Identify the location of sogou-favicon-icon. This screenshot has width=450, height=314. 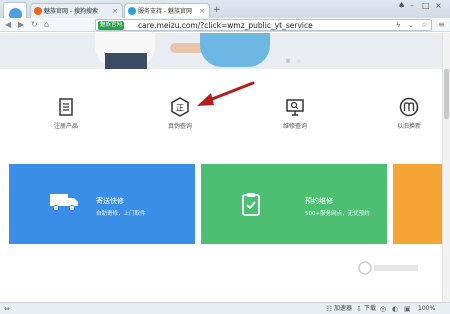
(38, 11).